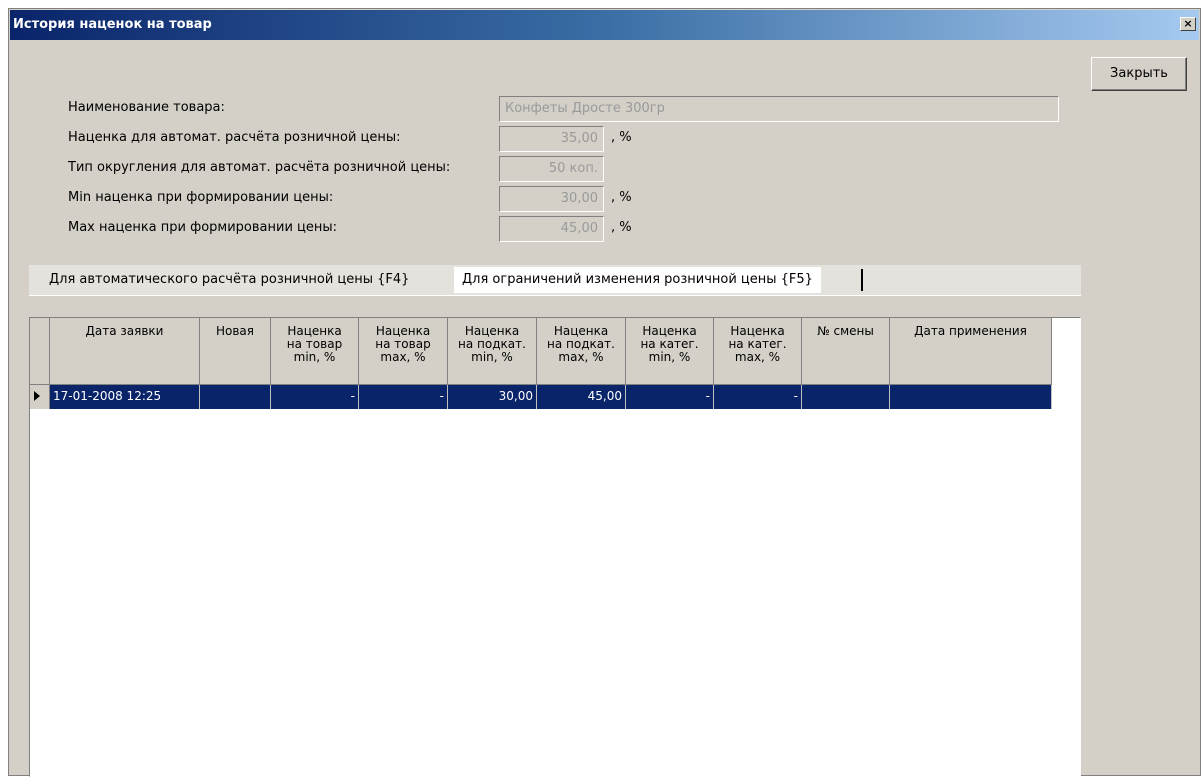 The height and width of the screenshot is (778, 1203). I want to click on max-markup-unit: , %, so click(621, 227).